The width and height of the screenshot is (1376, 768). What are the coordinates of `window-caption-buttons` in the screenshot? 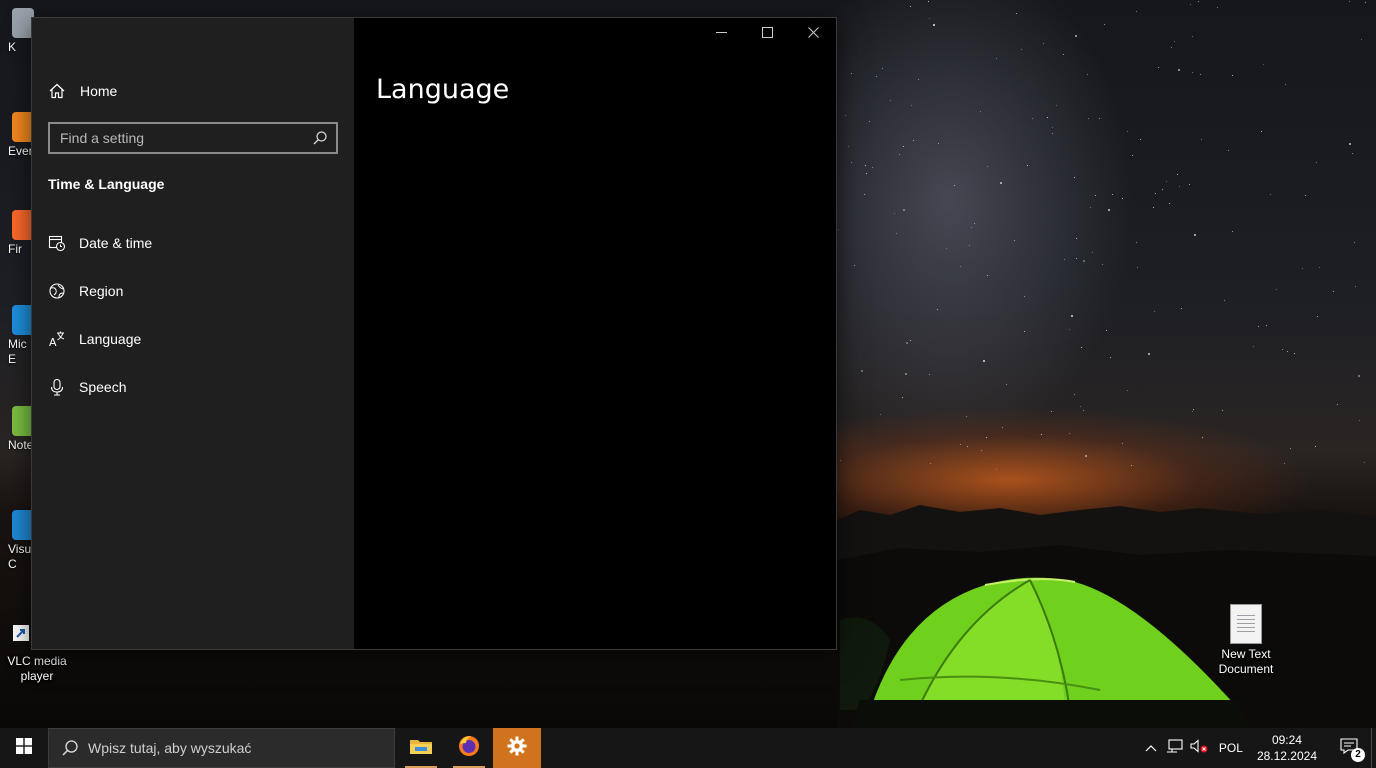 It's located at (767, 34).